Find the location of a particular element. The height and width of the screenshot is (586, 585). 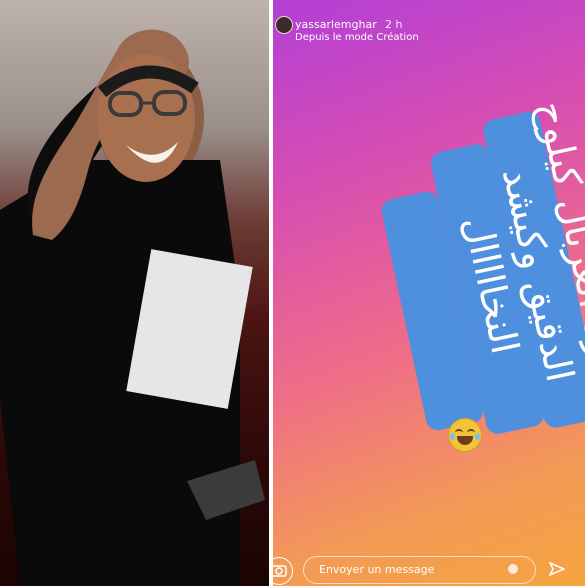

story-username: yassarlemghar is located at coordinates (336, 24).